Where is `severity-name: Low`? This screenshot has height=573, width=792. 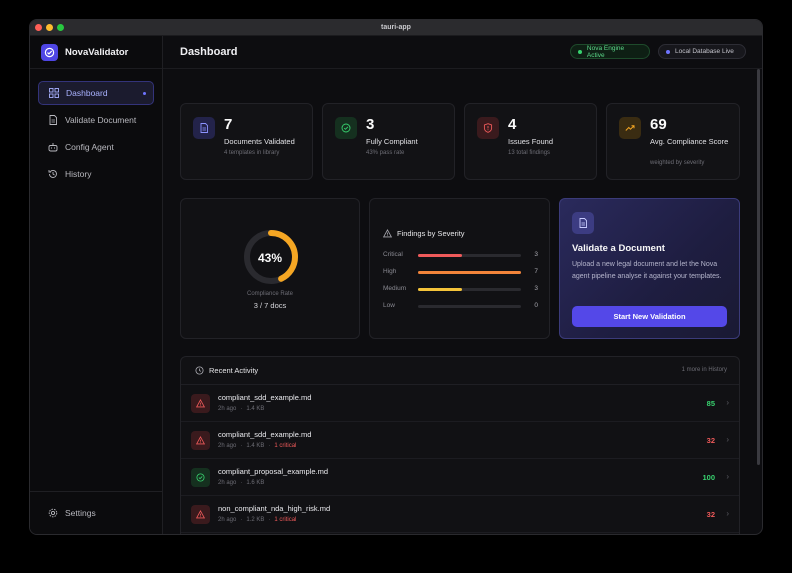
severity-name: Low is located at coordinates (389, 305).